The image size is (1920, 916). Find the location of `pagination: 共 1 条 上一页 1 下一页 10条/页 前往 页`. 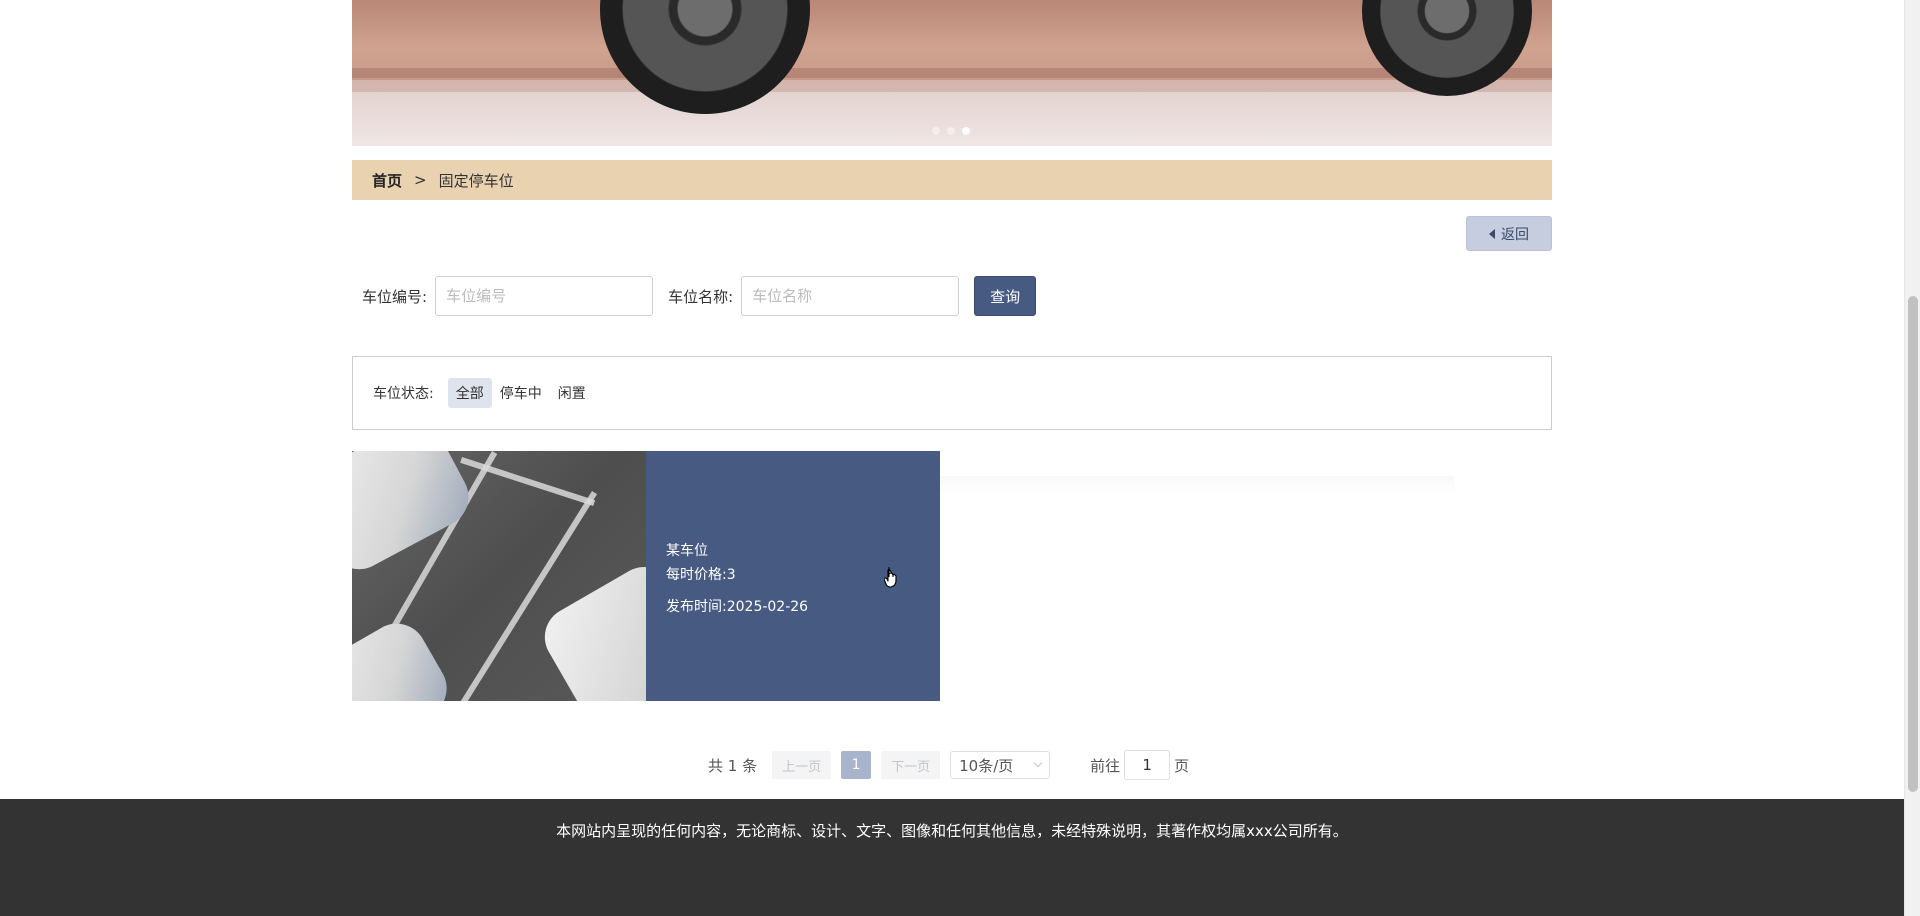

pagination: 共 1 条 上一页 1 下一页 10条/页 前往 页 is located at coordinates (948, 765).